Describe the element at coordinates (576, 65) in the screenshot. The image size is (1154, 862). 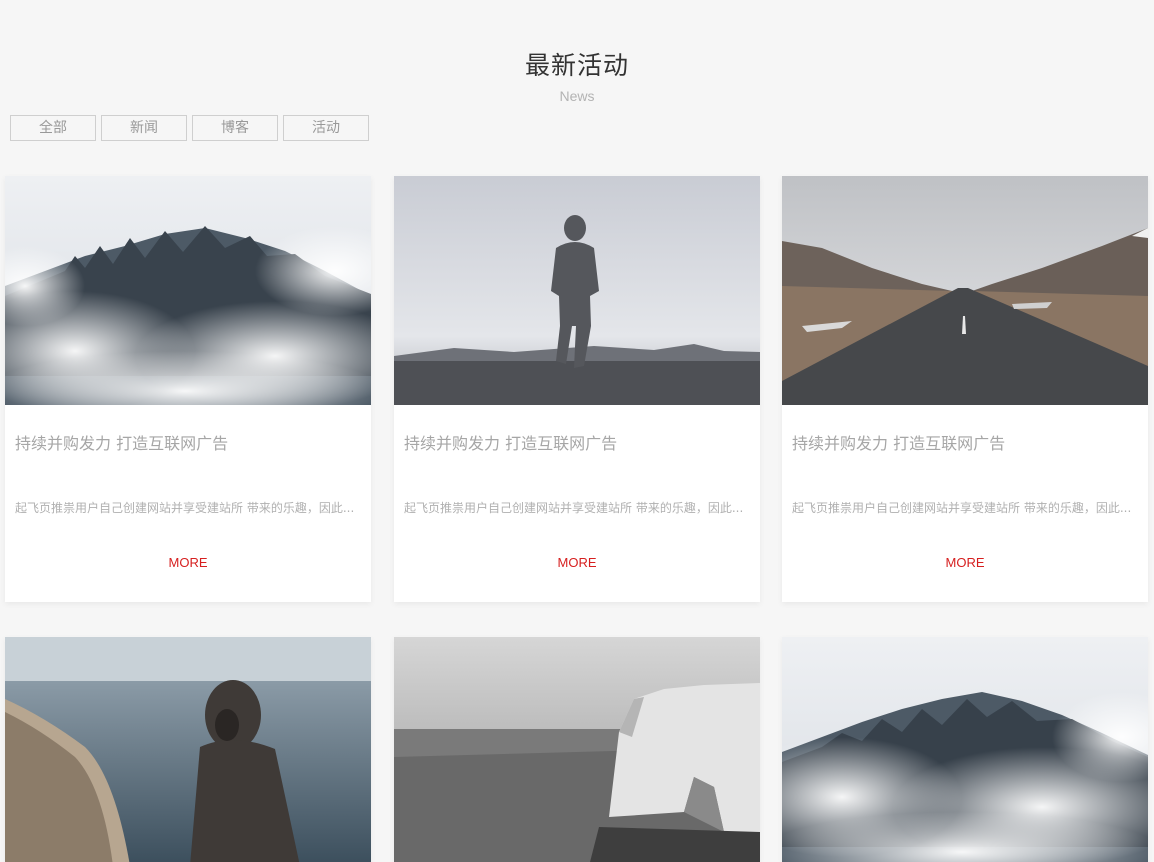
I see `section-title: 最新活动` at that location.